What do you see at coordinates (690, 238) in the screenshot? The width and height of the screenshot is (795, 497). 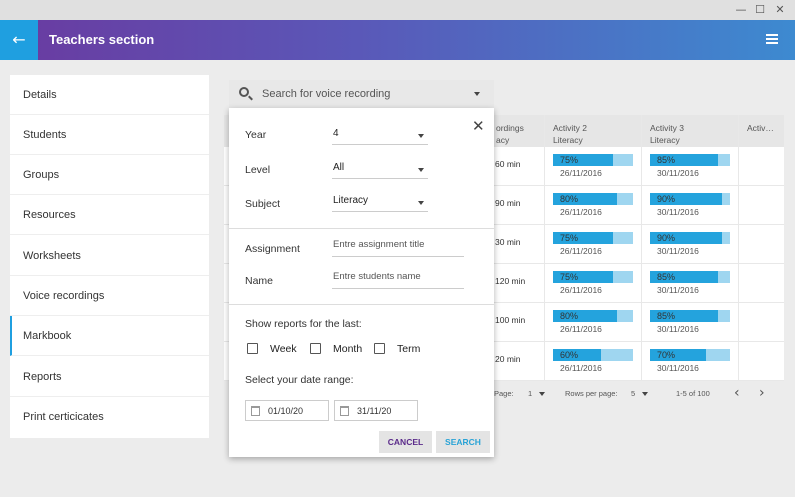 I see `score-progress-bar: 90%` at bounding box center [690, 238].